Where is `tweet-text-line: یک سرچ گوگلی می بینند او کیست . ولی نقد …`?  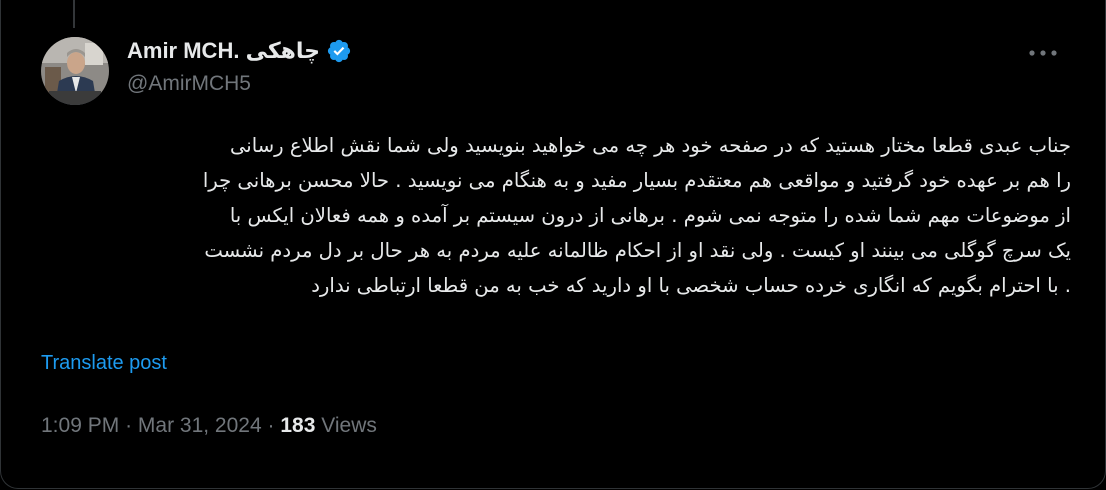
tweet-text-line: یک سرچ گوگلی می بینند او کیست . ولی نقد … is located at coordinates (637, 250).